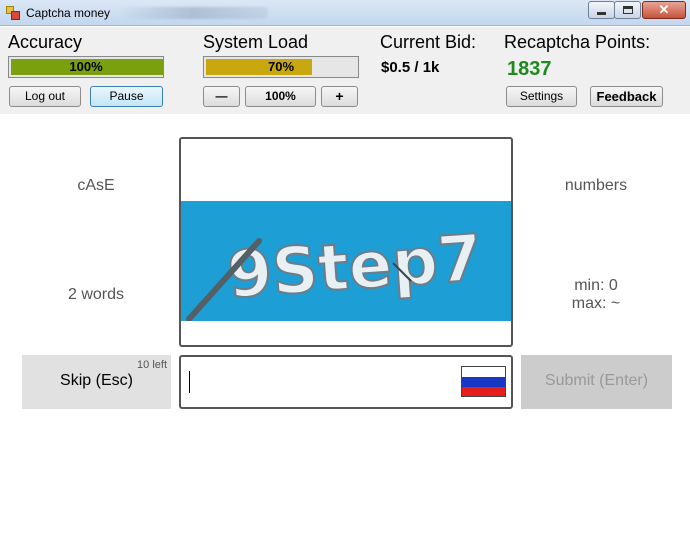 This screenshot has height=540, width=690. I want to click on system-load-progress-bar: 70%, so click(281, 67).